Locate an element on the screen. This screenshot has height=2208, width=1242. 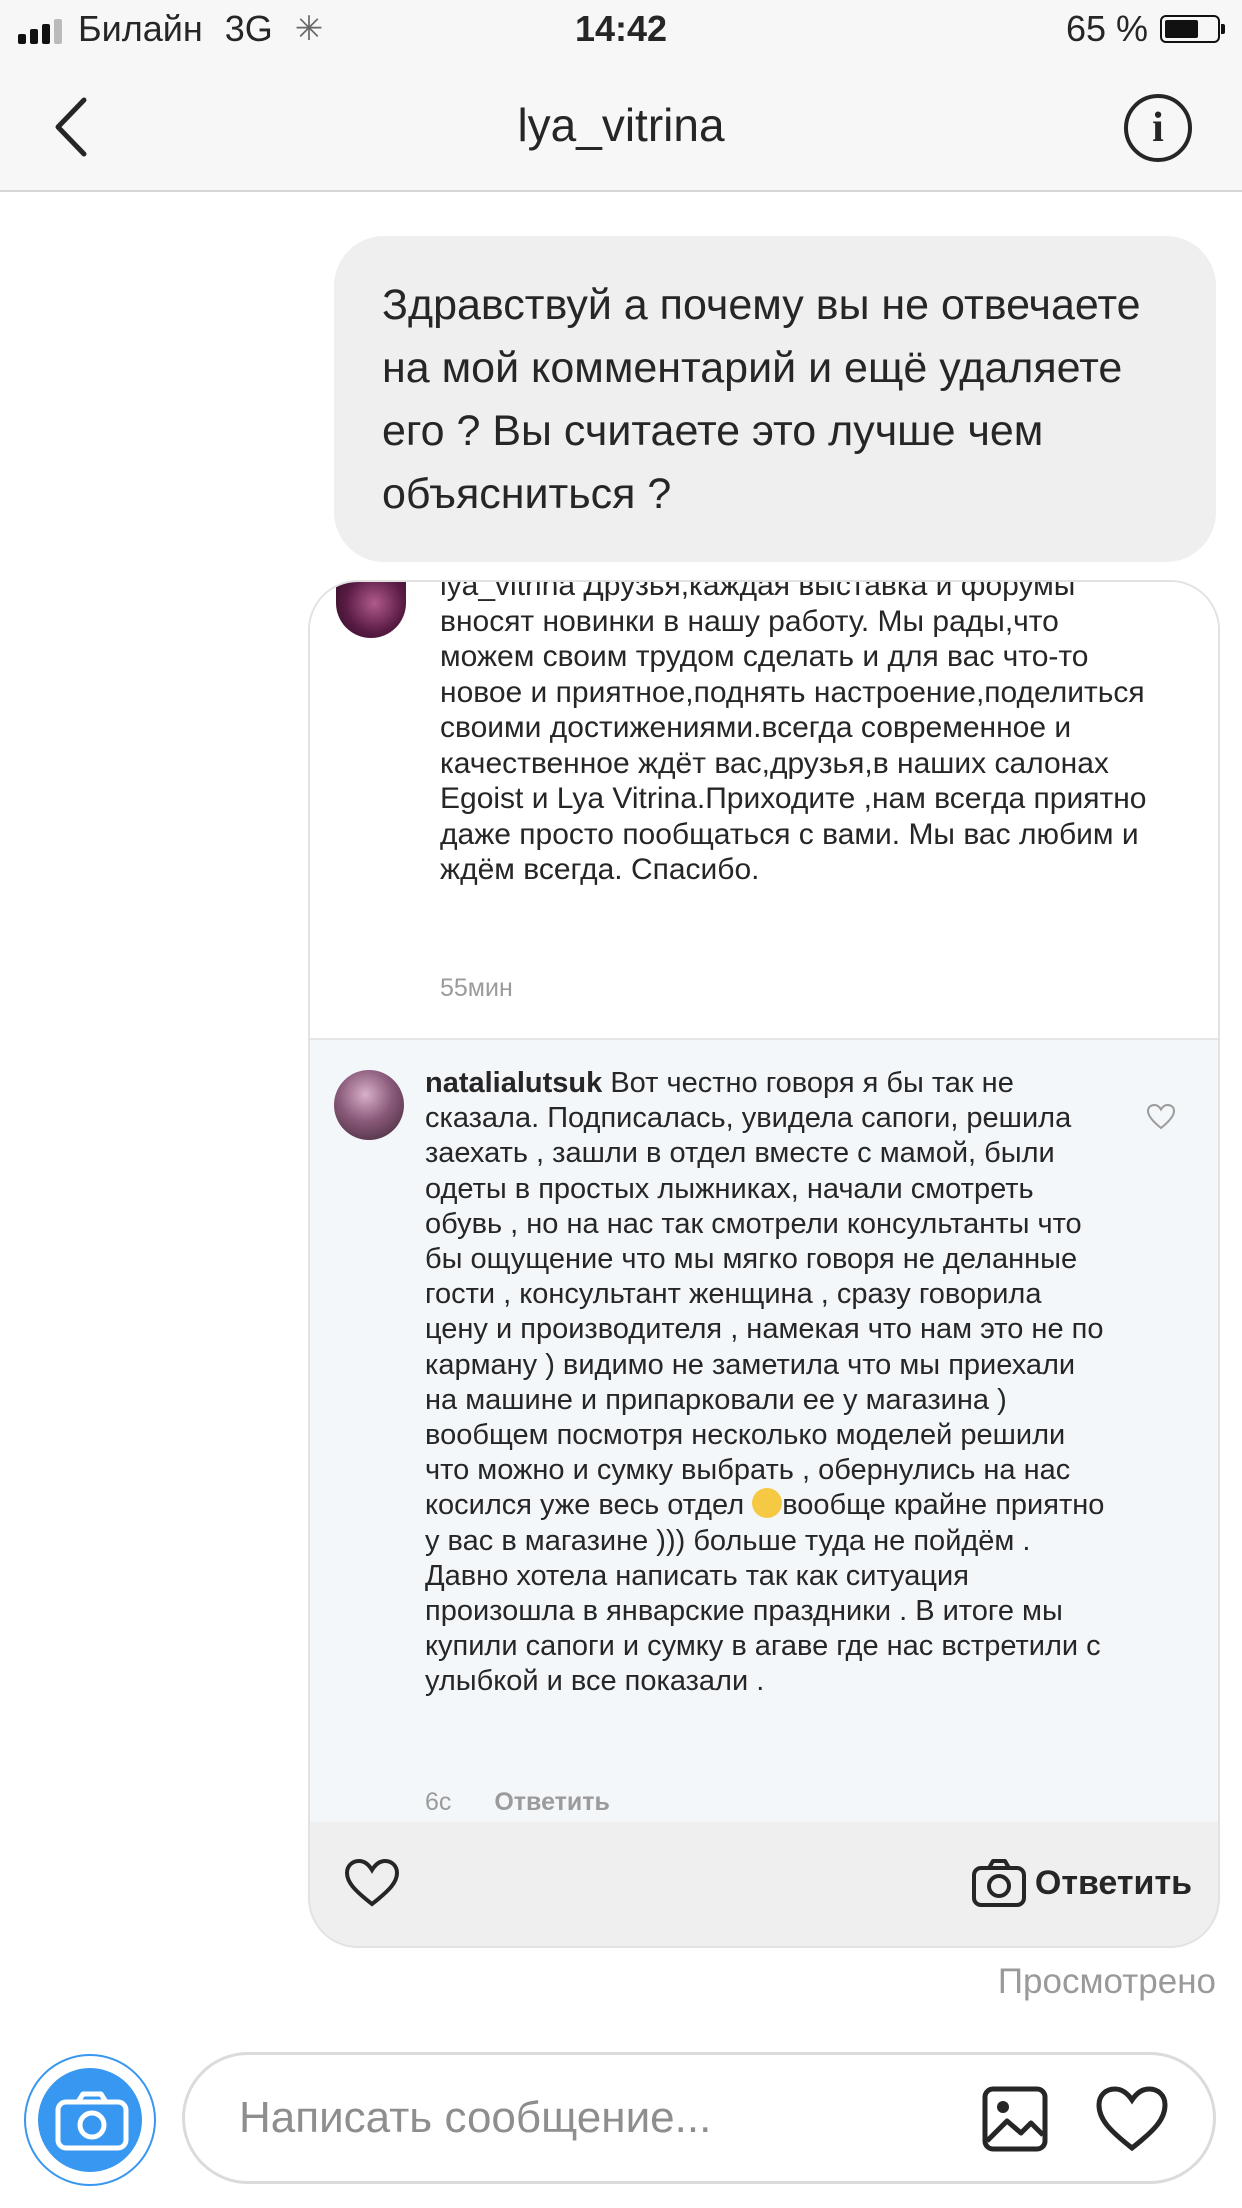
chat-header: lya_vitrina i is located at coordinates (621, 127).